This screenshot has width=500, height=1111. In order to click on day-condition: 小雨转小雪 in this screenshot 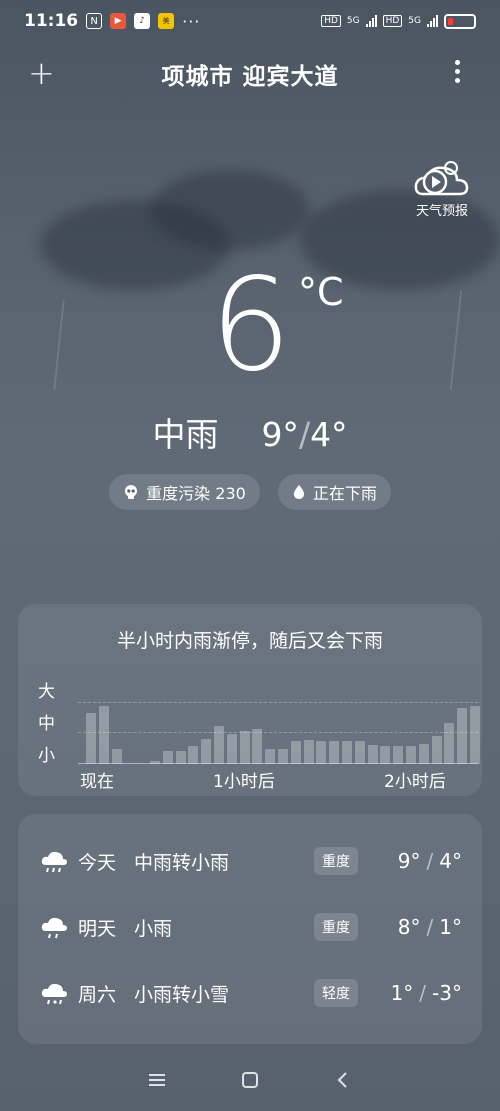, I will do `click(182, 994)`.